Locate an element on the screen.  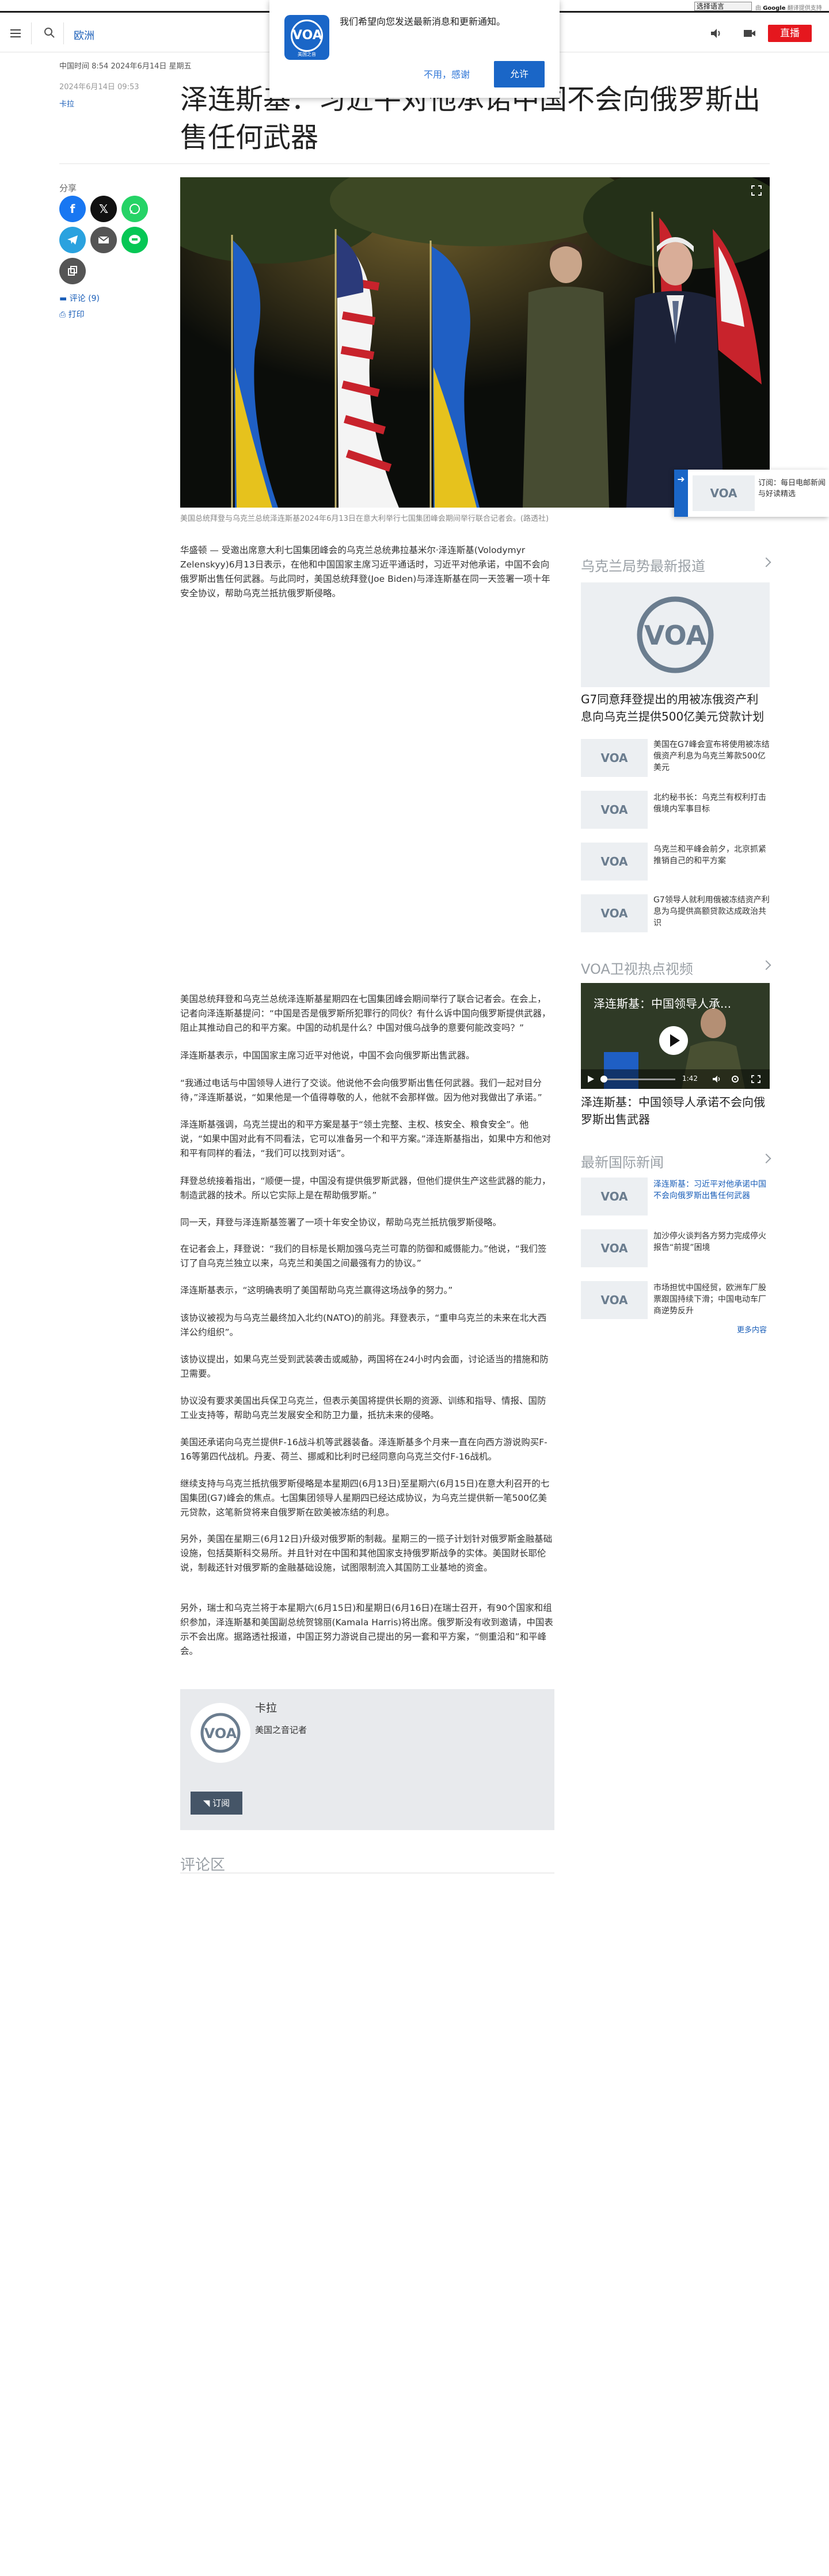
settings-icon is located at coordinates (735, 1079).